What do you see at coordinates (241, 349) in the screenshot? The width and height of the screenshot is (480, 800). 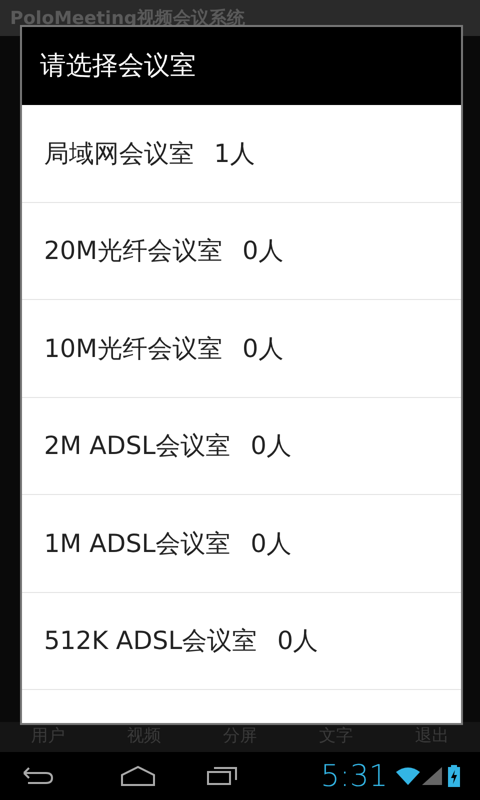 I see `room-item: 10M光纤会议室 0人` at bounding box center [241, 349].